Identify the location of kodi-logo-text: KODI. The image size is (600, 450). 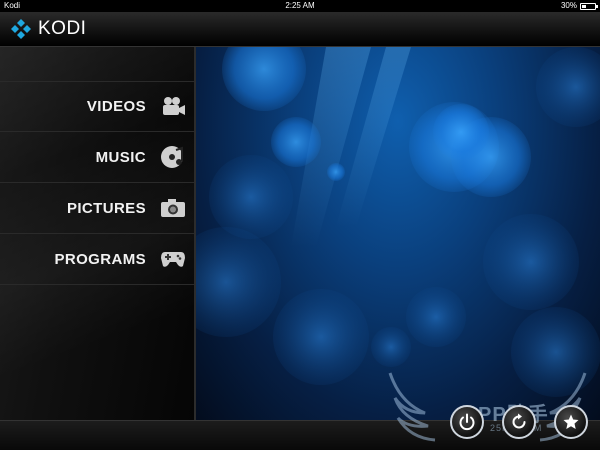
(62, 28).